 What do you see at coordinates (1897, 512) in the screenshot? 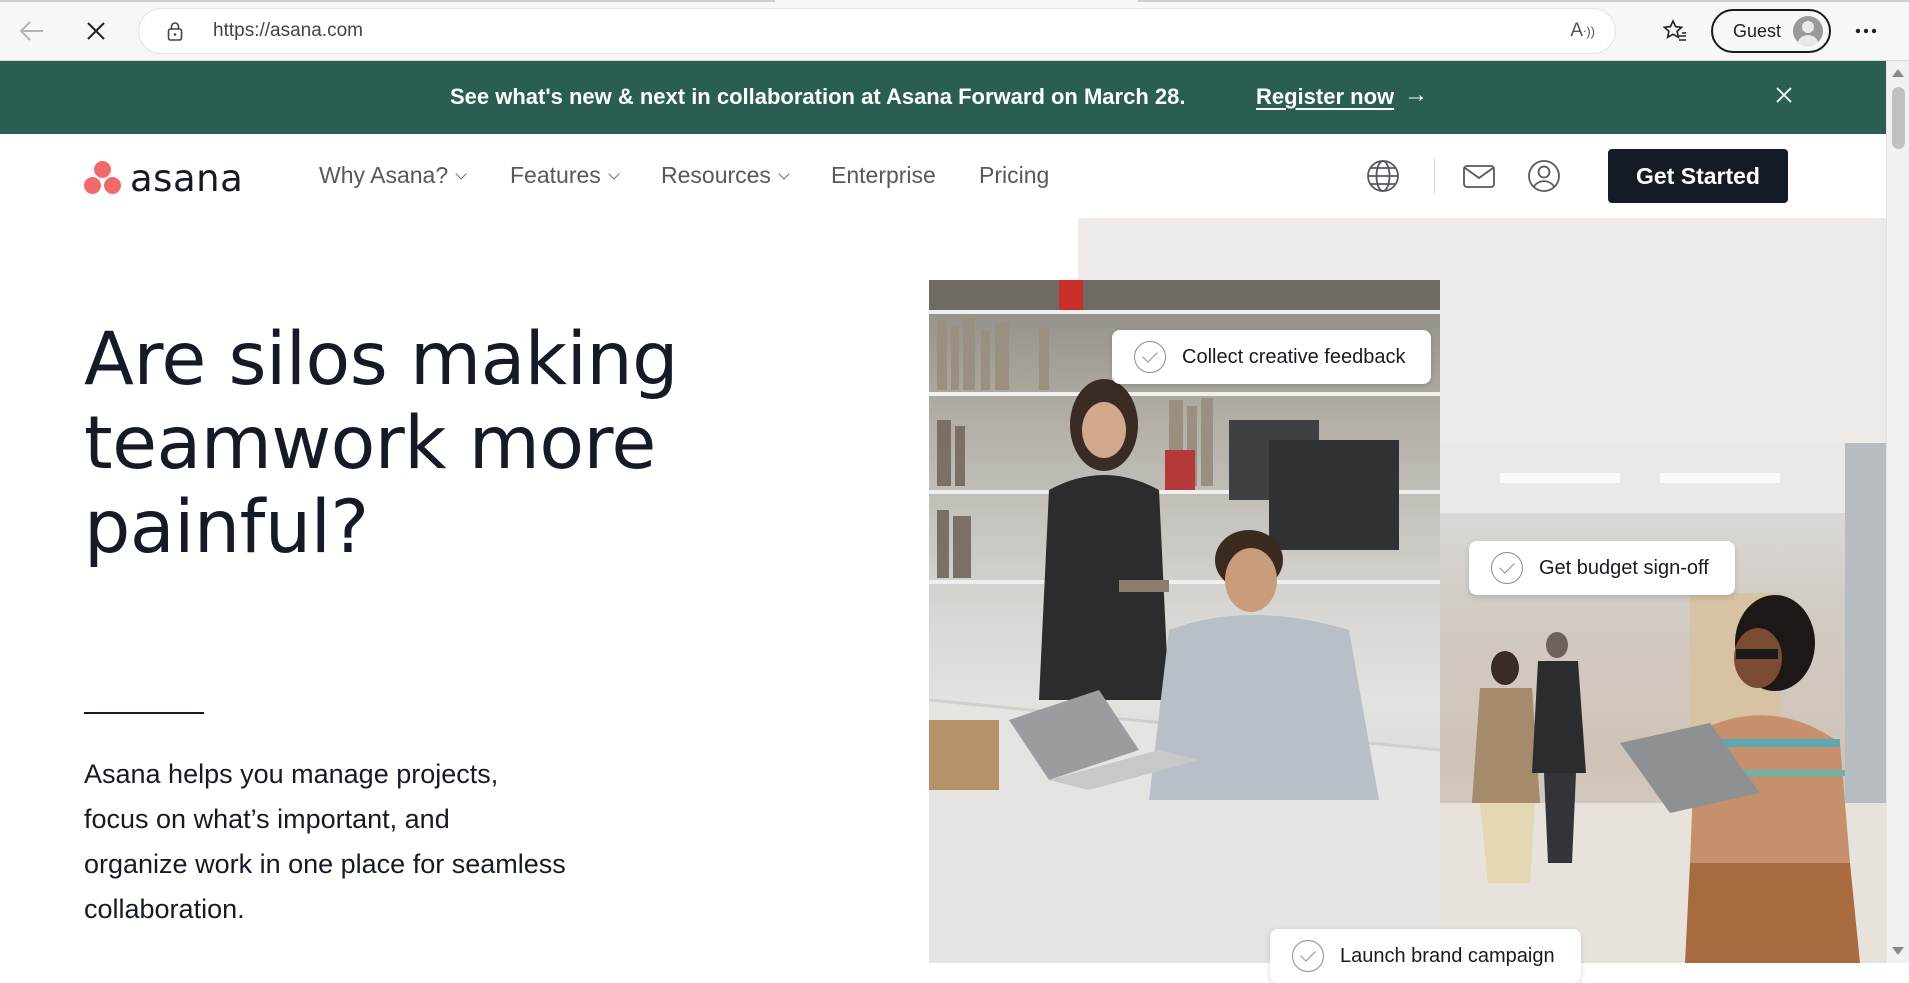
I see `page-scrollbar` at bounding box center [1897, 512].